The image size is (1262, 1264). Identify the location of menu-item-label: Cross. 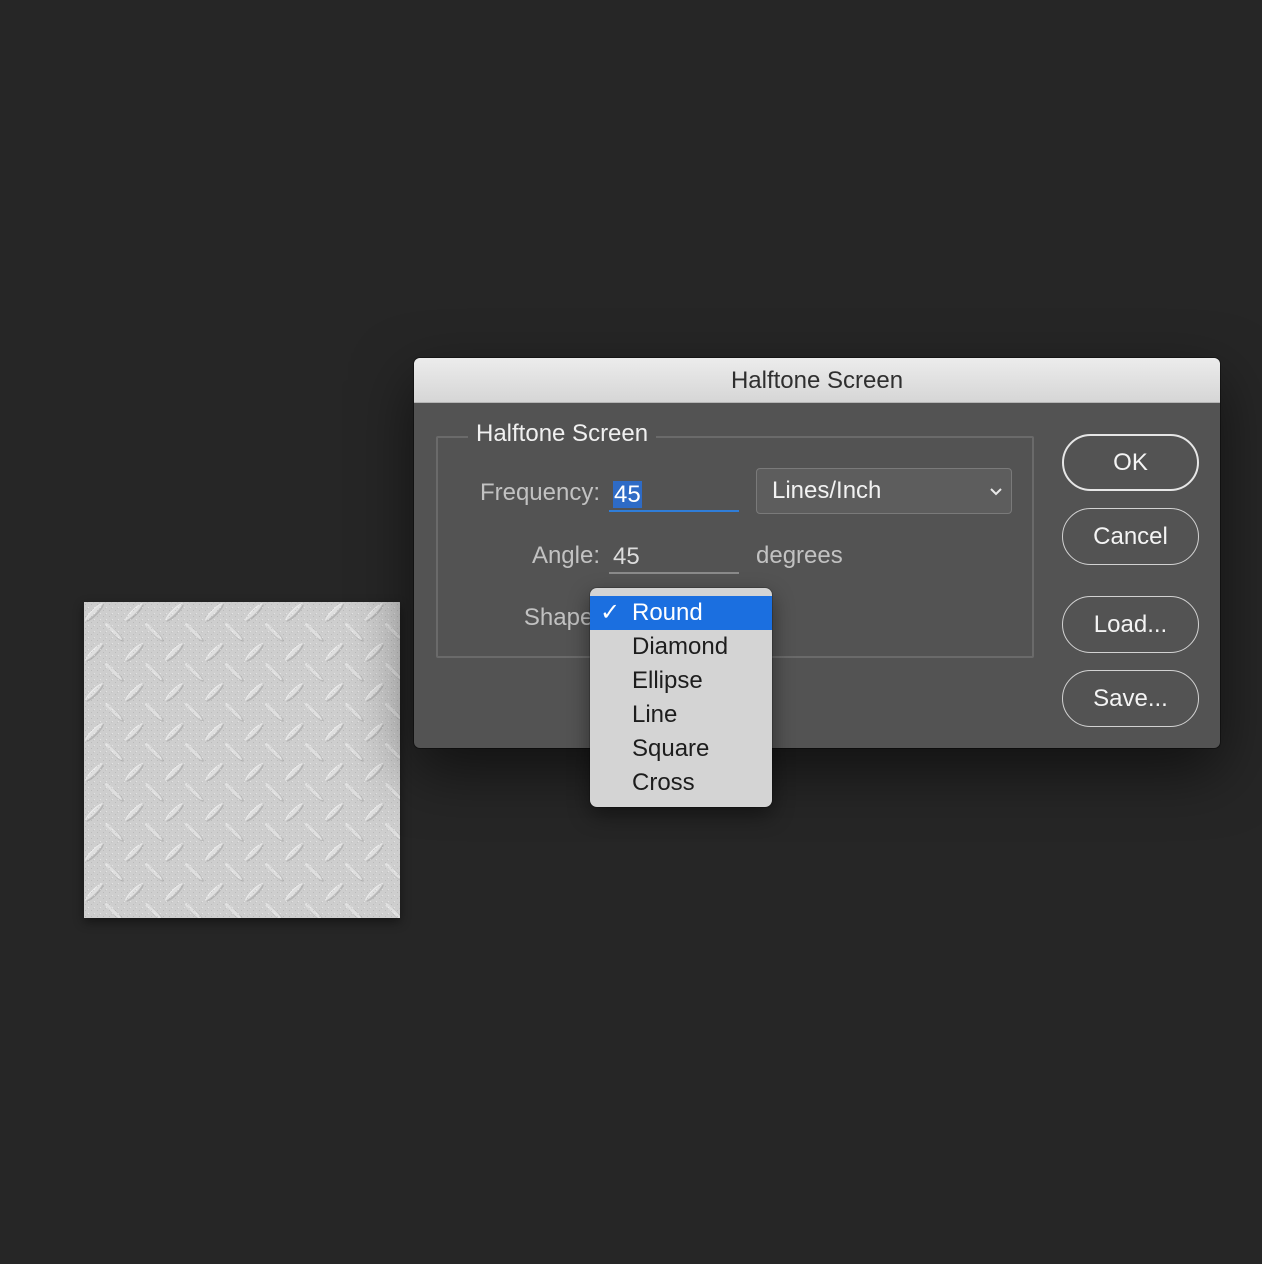
(663, 782).